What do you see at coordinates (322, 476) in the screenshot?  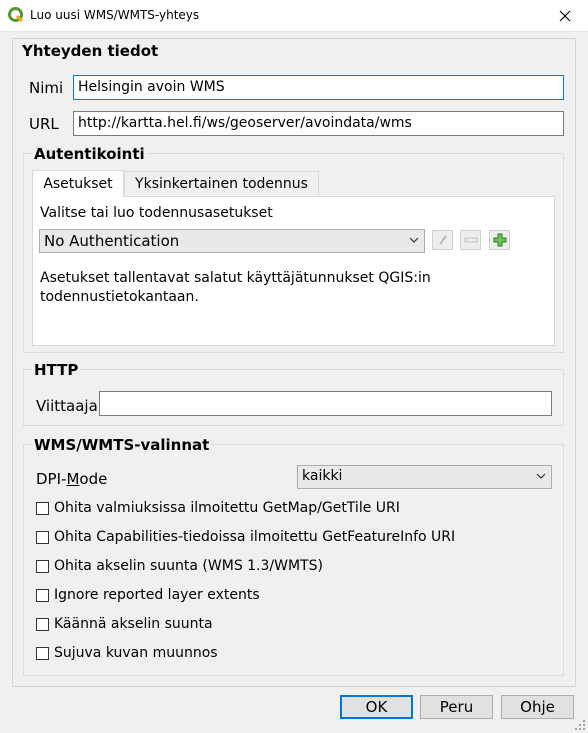 I see `dpi-mode-value: kaikki` at bounding box center [322, 476].